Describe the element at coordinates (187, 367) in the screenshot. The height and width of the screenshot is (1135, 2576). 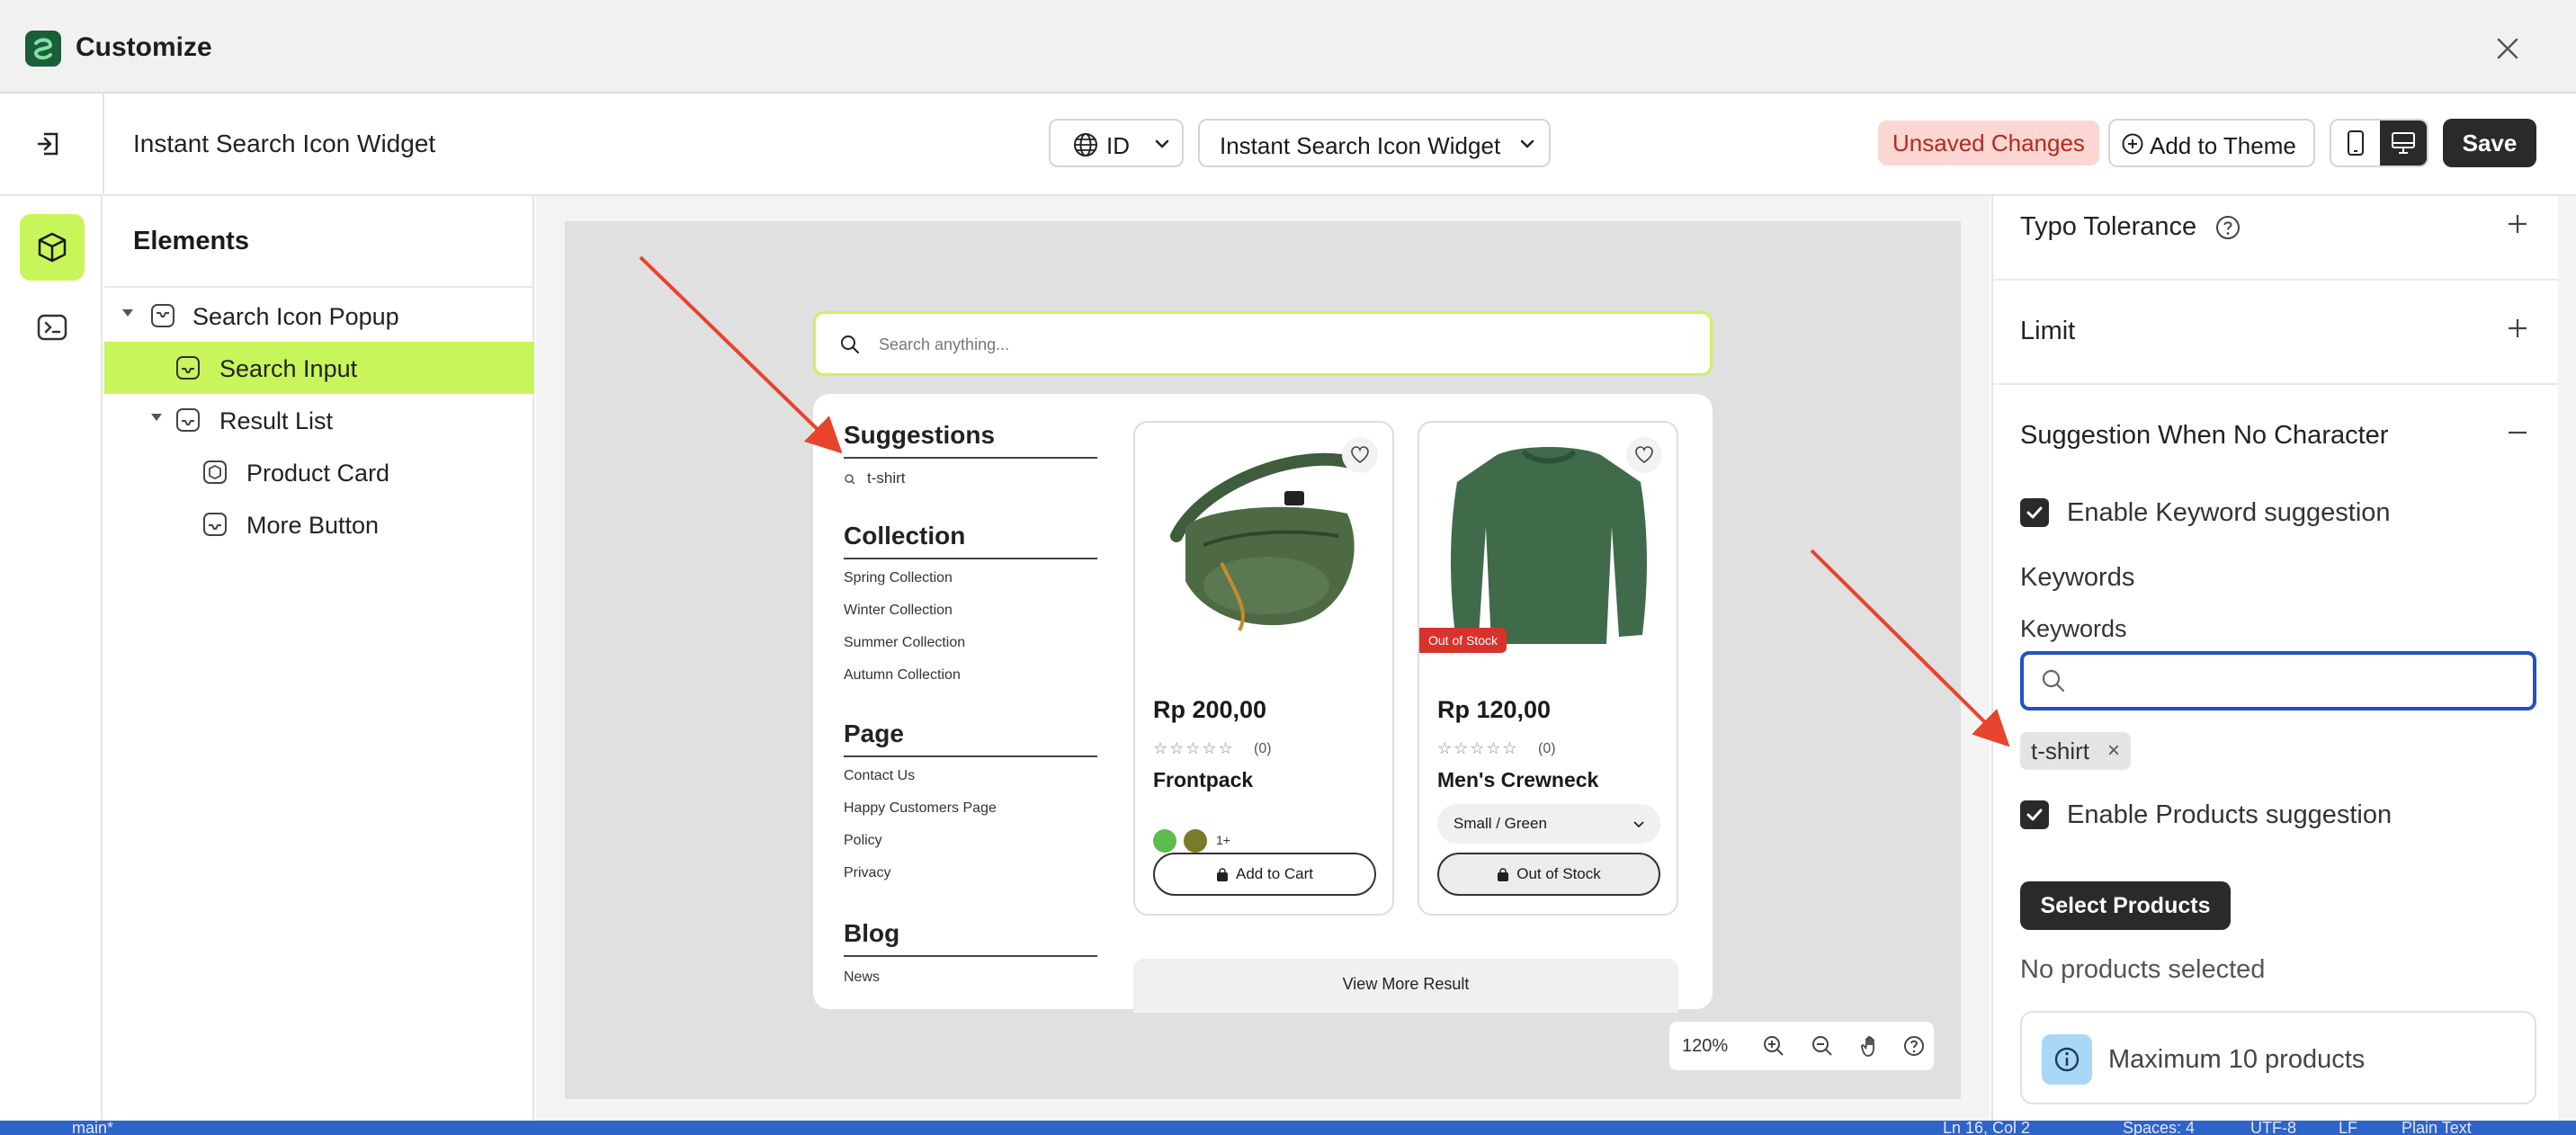
I see `input-icon` at that location.